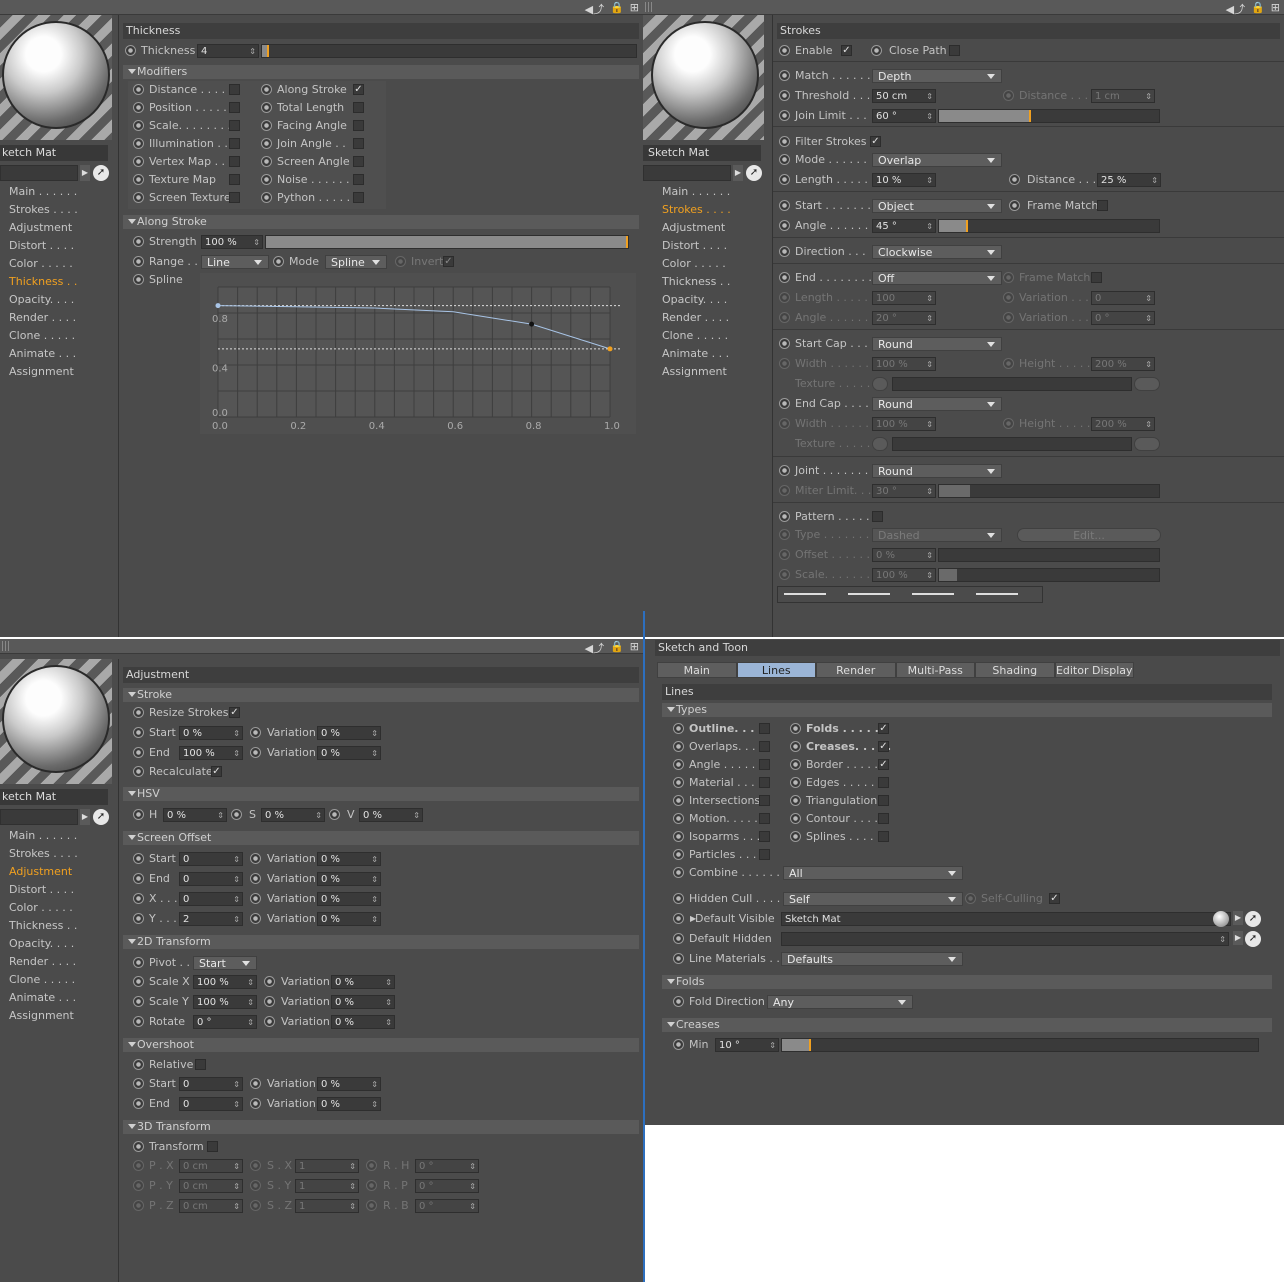  What do you see at coordinates (381, 1127) in the screenshot?
I see `3d-transform-header: 3D Transform` at bounding box center [381, 1127].